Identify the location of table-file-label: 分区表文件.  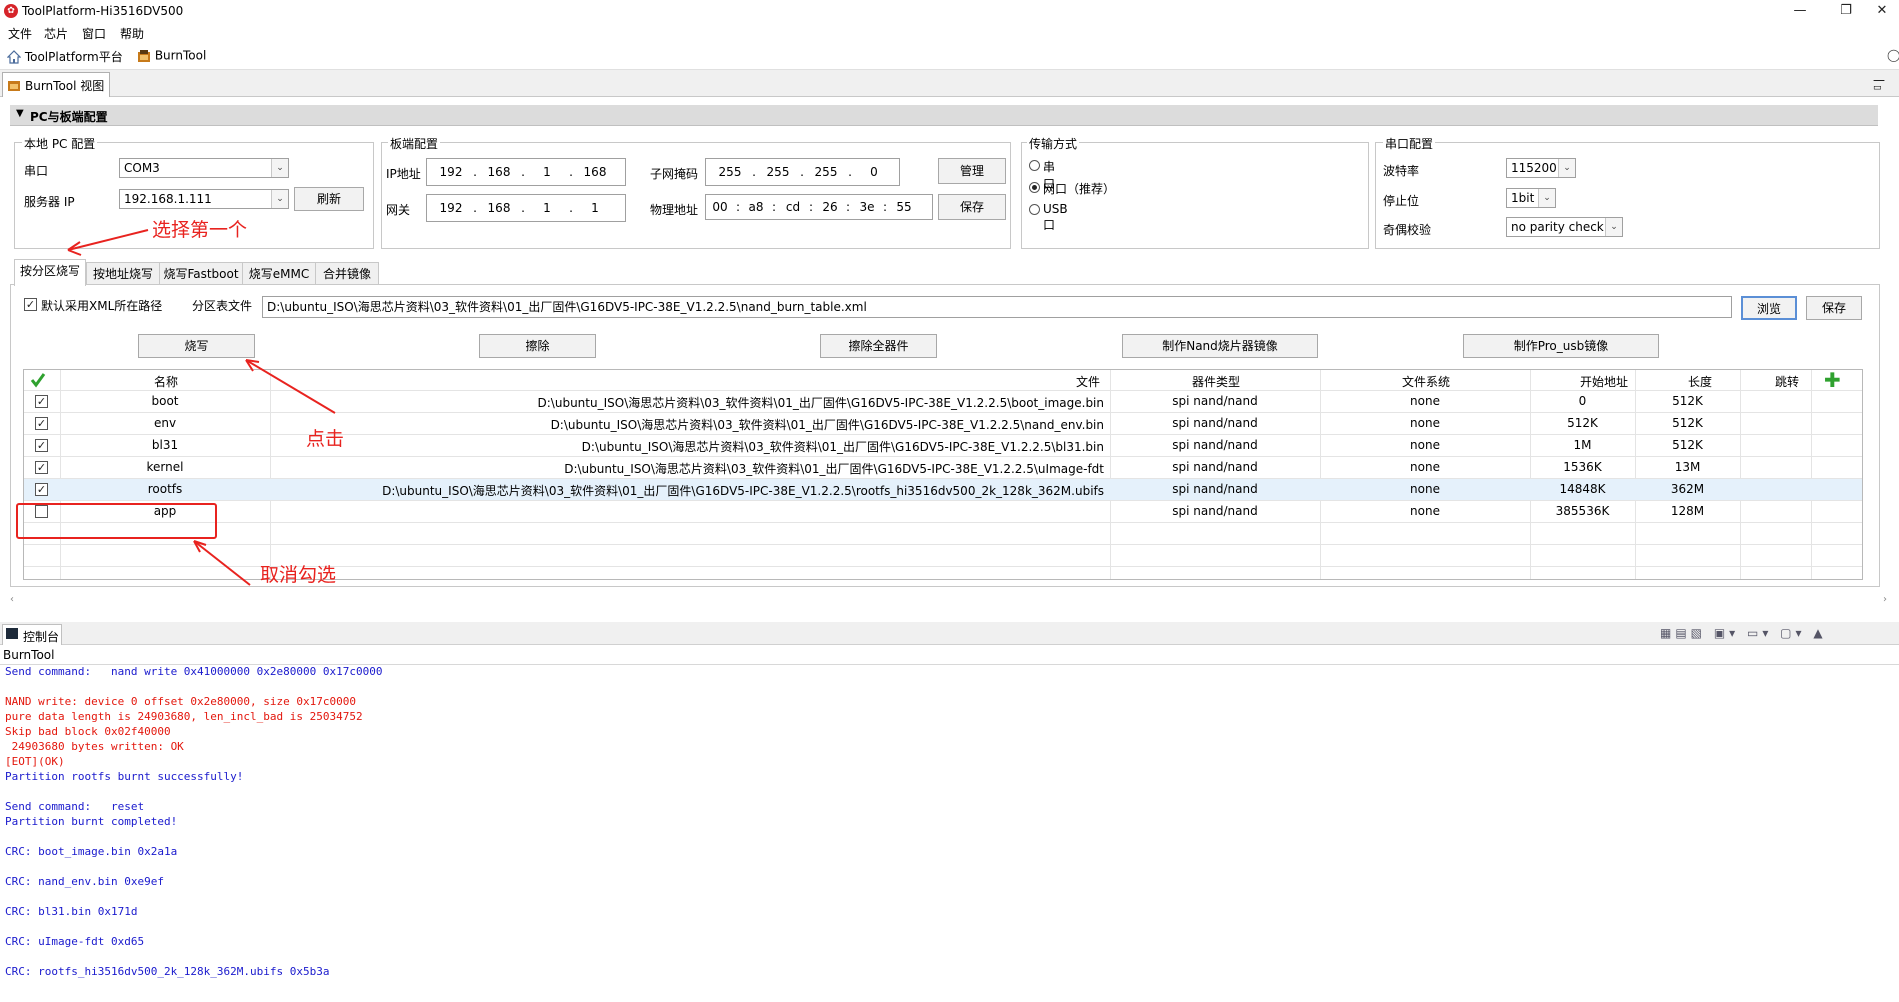
(222, 306).